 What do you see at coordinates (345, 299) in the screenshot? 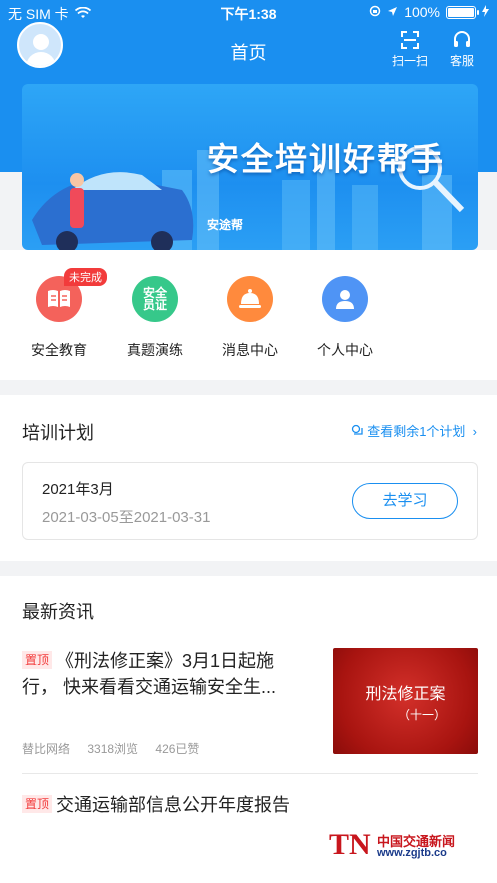
I see `person-icon` at bounding box center [345, 299].